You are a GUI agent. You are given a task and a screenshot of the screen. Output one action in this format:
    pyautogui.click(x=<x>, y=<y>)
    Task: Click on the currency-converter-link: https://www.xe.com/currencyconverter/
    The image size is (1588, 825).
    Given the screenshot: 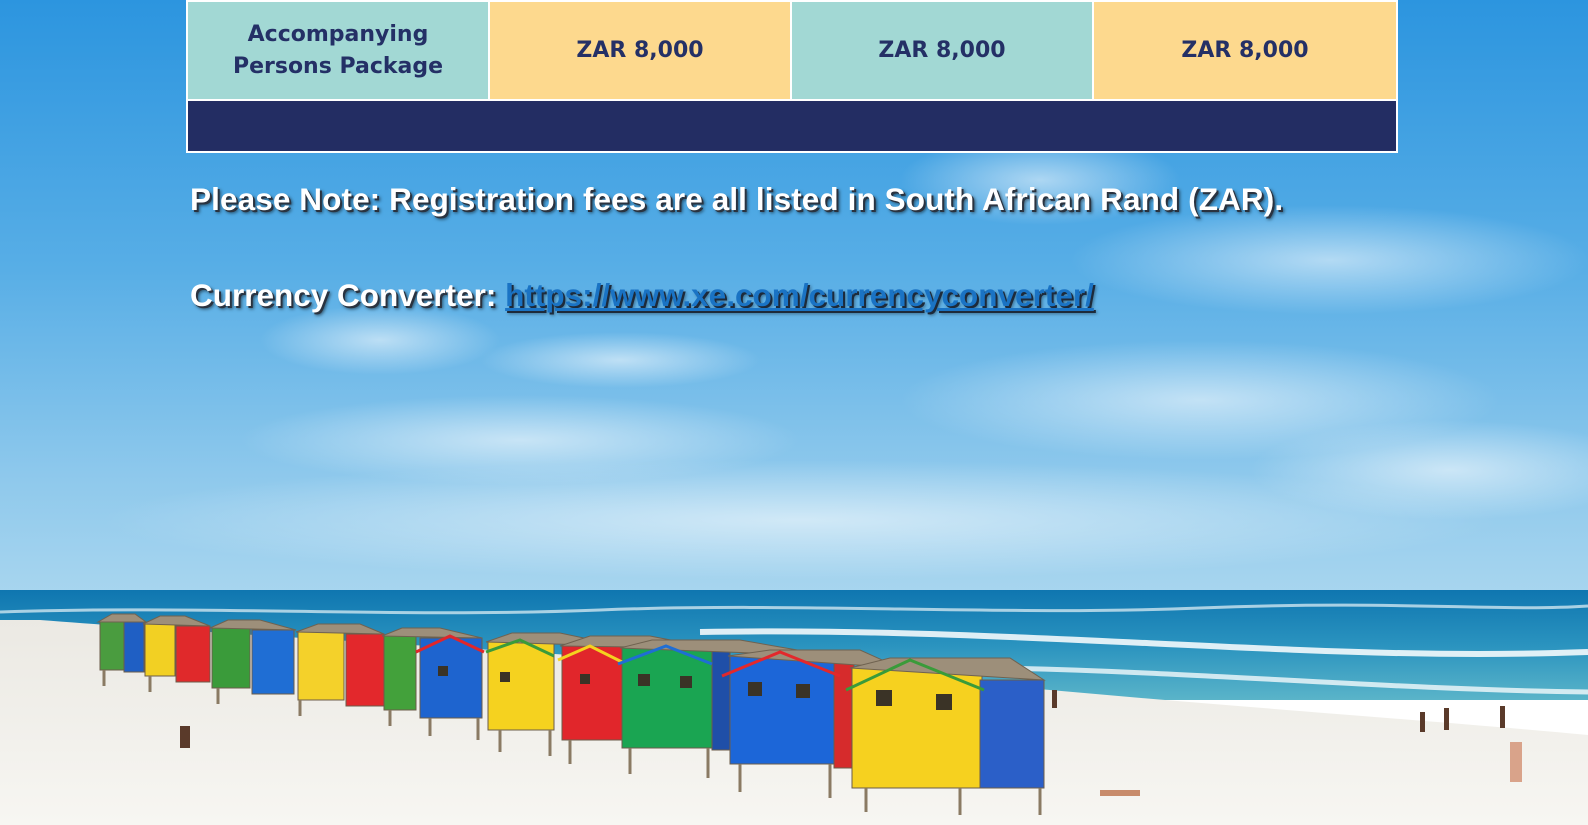 What is the action you would take?
    pyautogui.click(x=799, y=295)
    